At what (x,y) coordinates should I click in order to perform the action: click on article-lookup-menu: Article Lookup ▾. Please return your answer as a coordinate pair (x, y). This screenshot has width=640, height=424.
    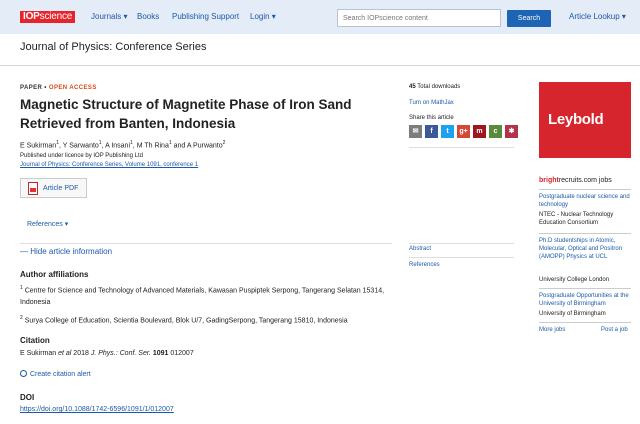
    Looking at the image, I should click on (597, 16).